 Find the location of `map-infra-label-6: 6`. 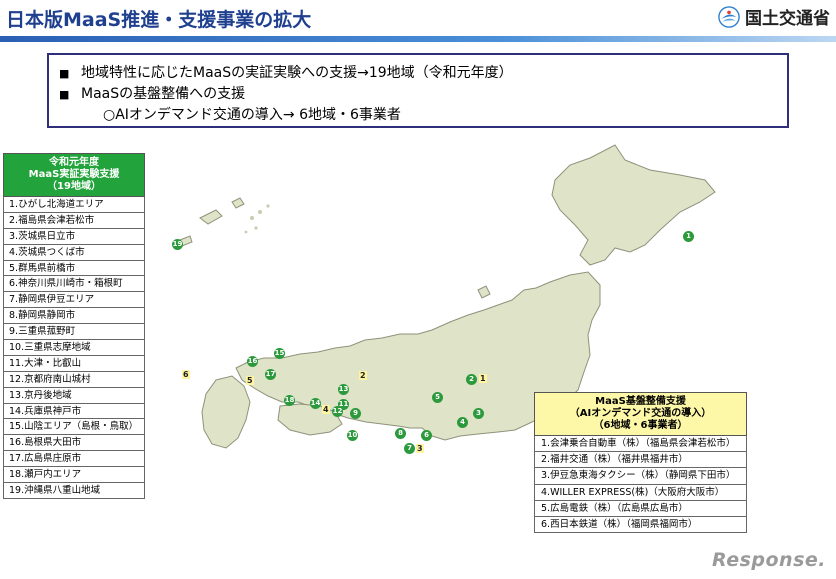

map-infra-label-6: 6 is located at coordinates (186, 374).